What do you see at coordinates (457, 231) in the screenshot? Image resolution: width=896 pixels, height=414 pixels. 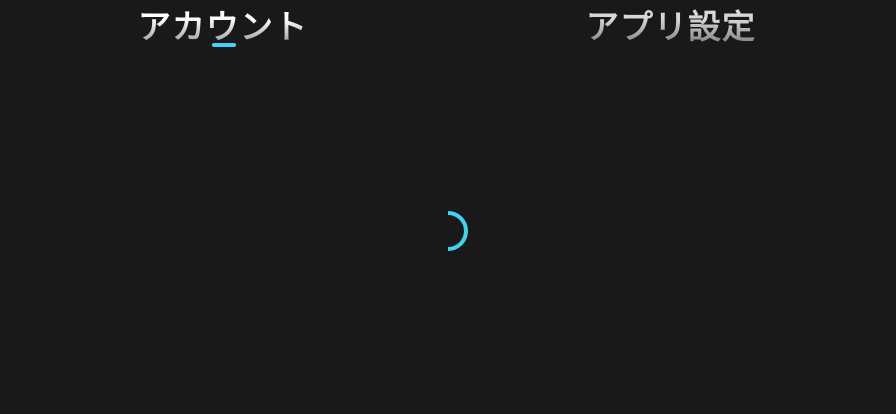 I see `loading-spinner-icon` at bounding box center [457, 231].